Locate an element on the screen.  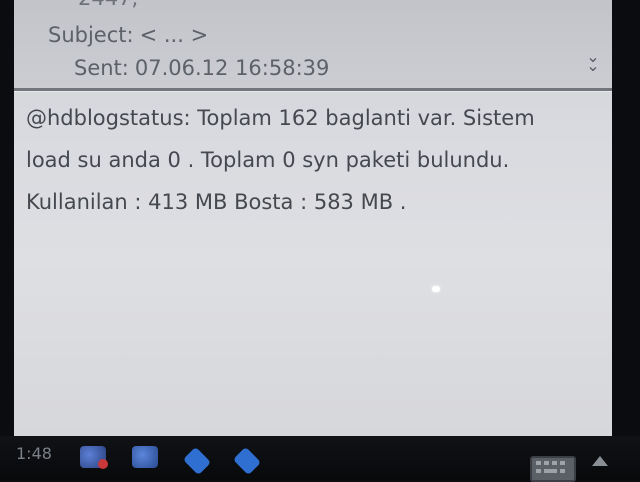
screen-bezel-left is located at coordinates (7, 218).